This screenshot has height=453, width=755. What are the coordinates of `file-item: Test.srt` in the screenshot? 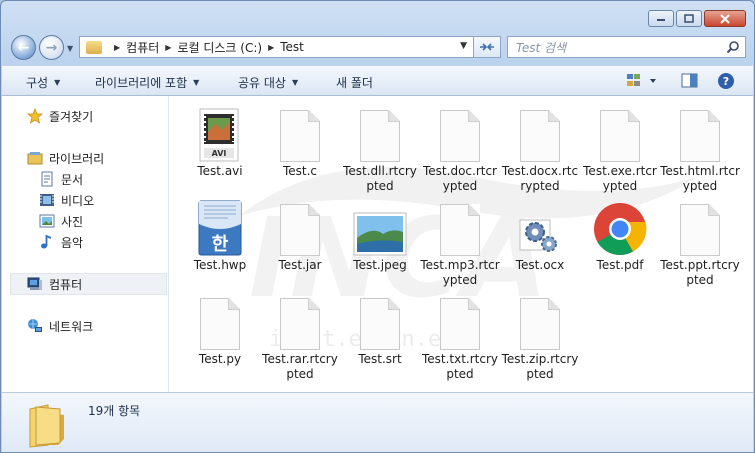 It's located at (380, 330).